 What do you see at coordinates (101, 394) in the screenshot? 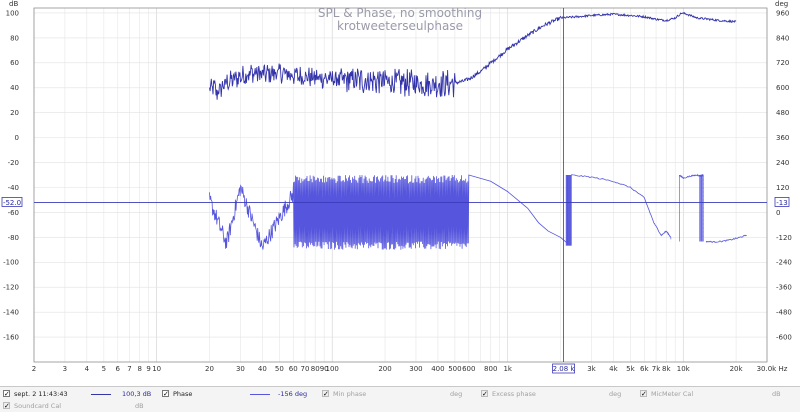
I see `spl-swatch` at bounding box center [101, 394].